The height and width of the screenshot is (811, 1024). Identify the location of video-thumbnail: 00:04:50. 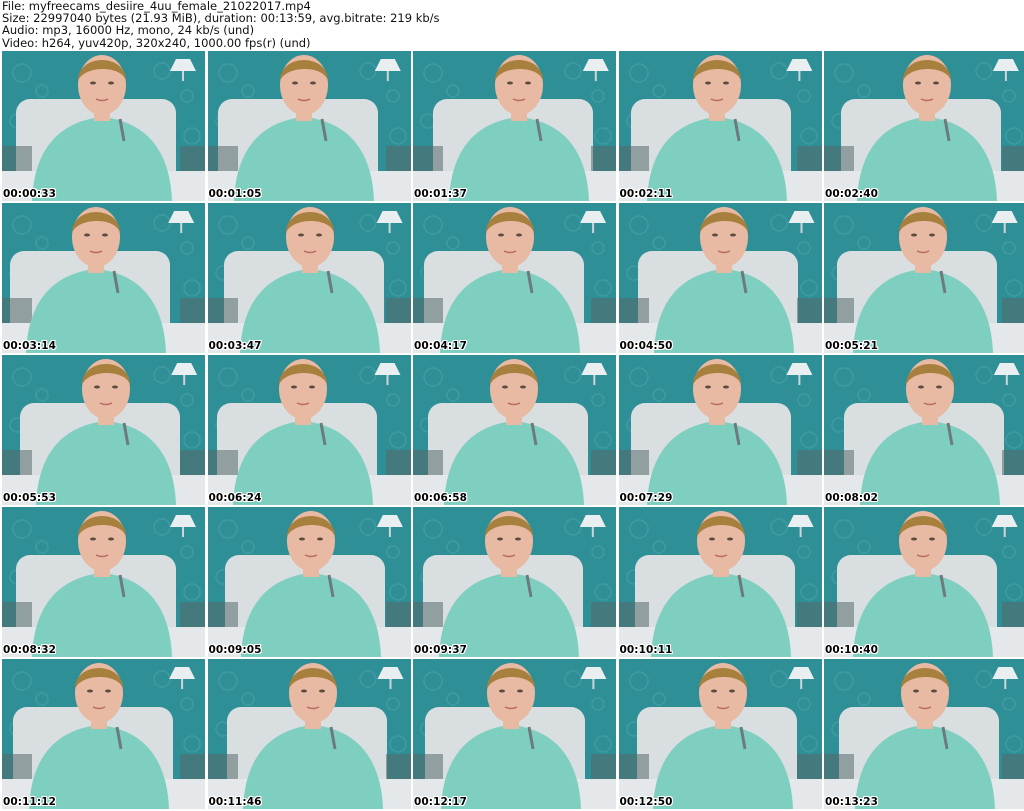
(720, 278).